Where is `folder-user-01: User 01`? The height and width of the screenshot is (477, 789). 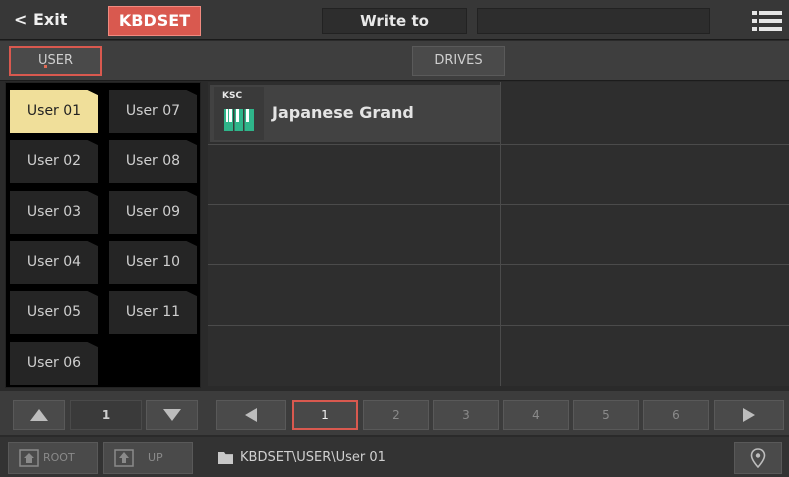
folder-user-01: User 01 is located at coordinates (54, 111).